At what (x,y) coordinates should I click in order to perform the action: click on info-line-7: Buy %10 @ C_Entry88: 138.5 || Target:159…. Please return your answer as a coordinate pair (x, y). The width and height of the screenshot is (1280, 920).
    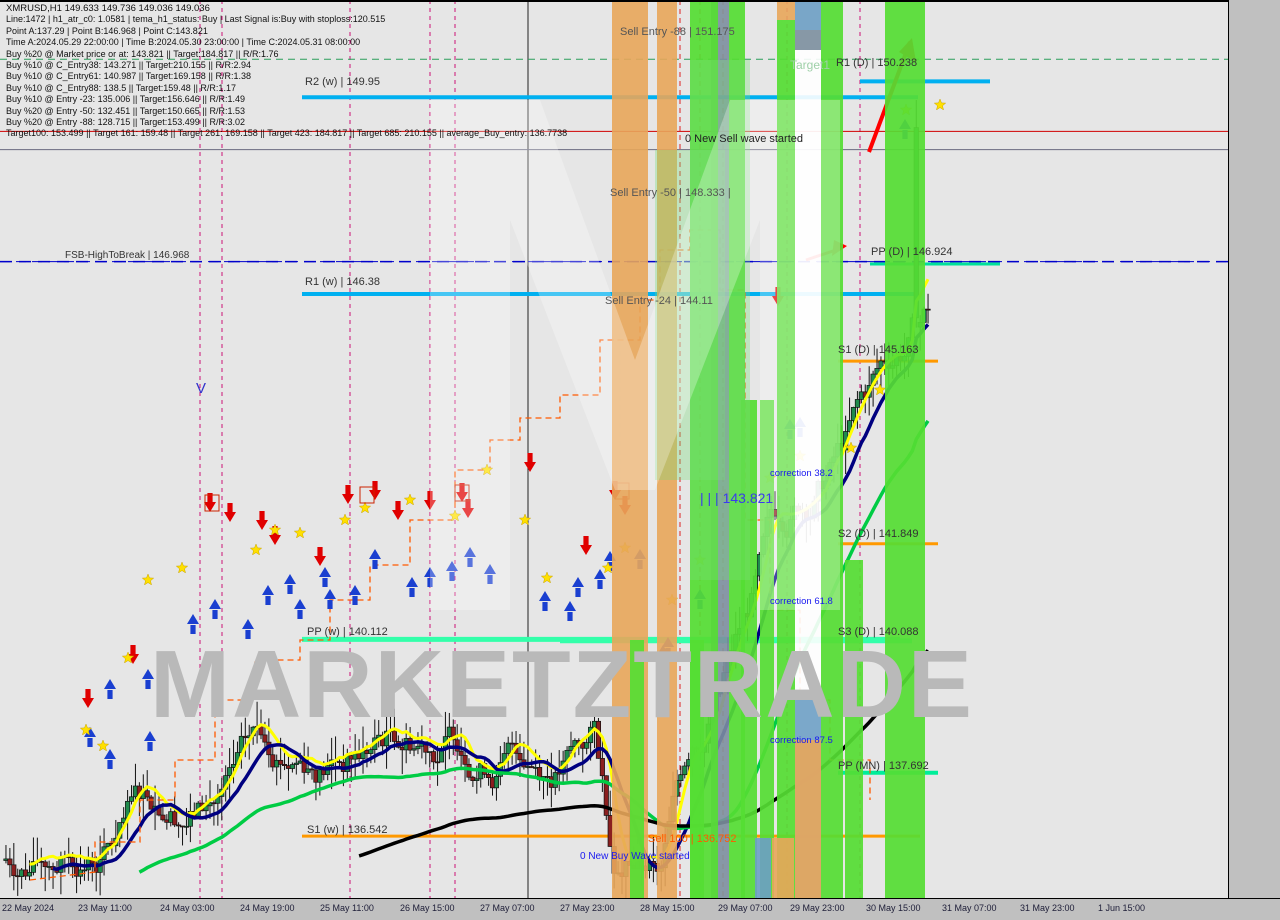
    Looking at the image, I should click on (121, 87).